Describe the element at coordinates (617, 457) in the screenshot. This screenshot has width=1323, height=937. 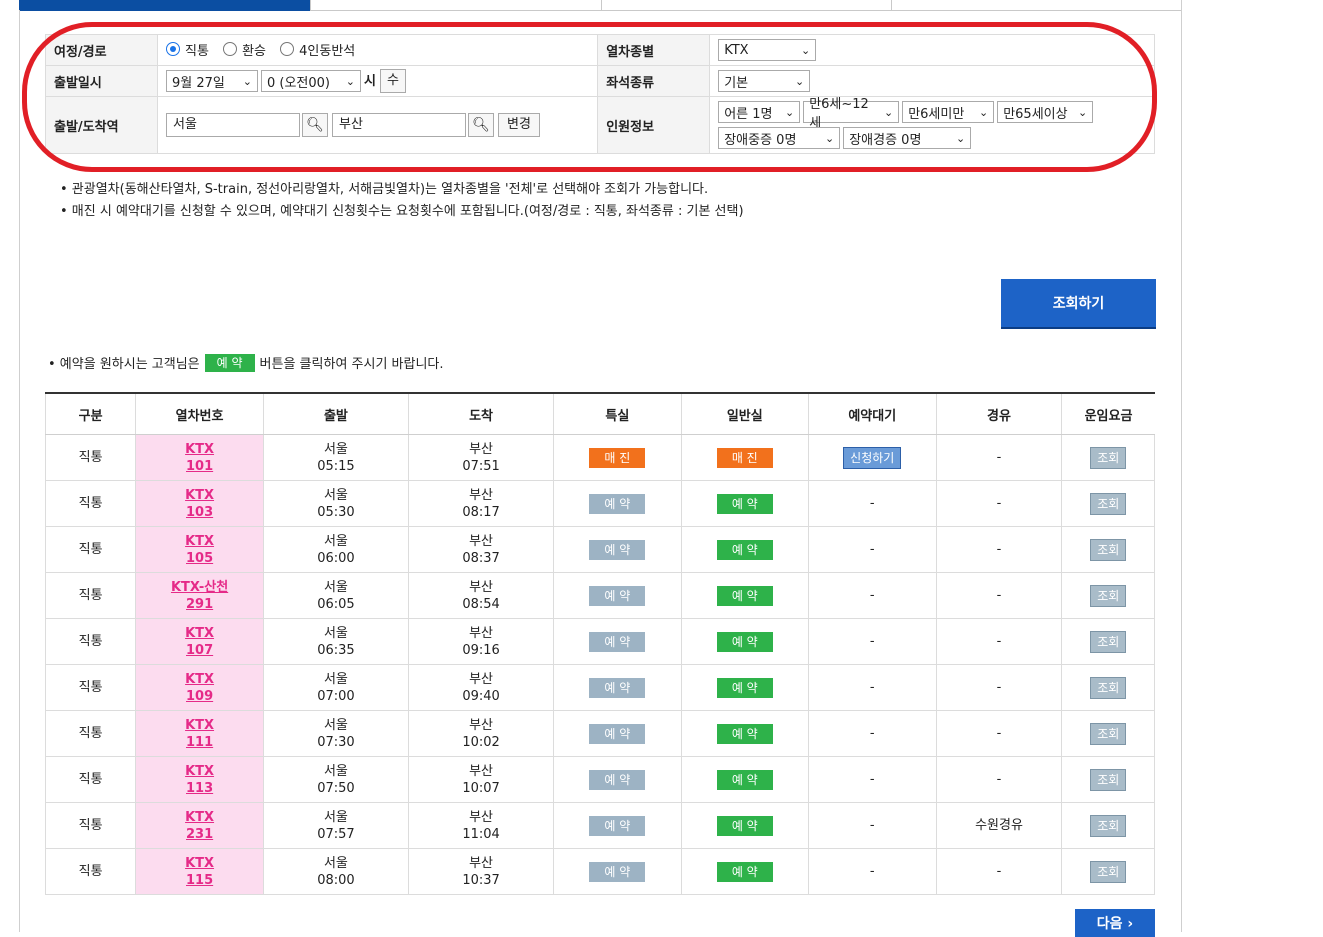
I see `first-class-button: 매 진` at that location.